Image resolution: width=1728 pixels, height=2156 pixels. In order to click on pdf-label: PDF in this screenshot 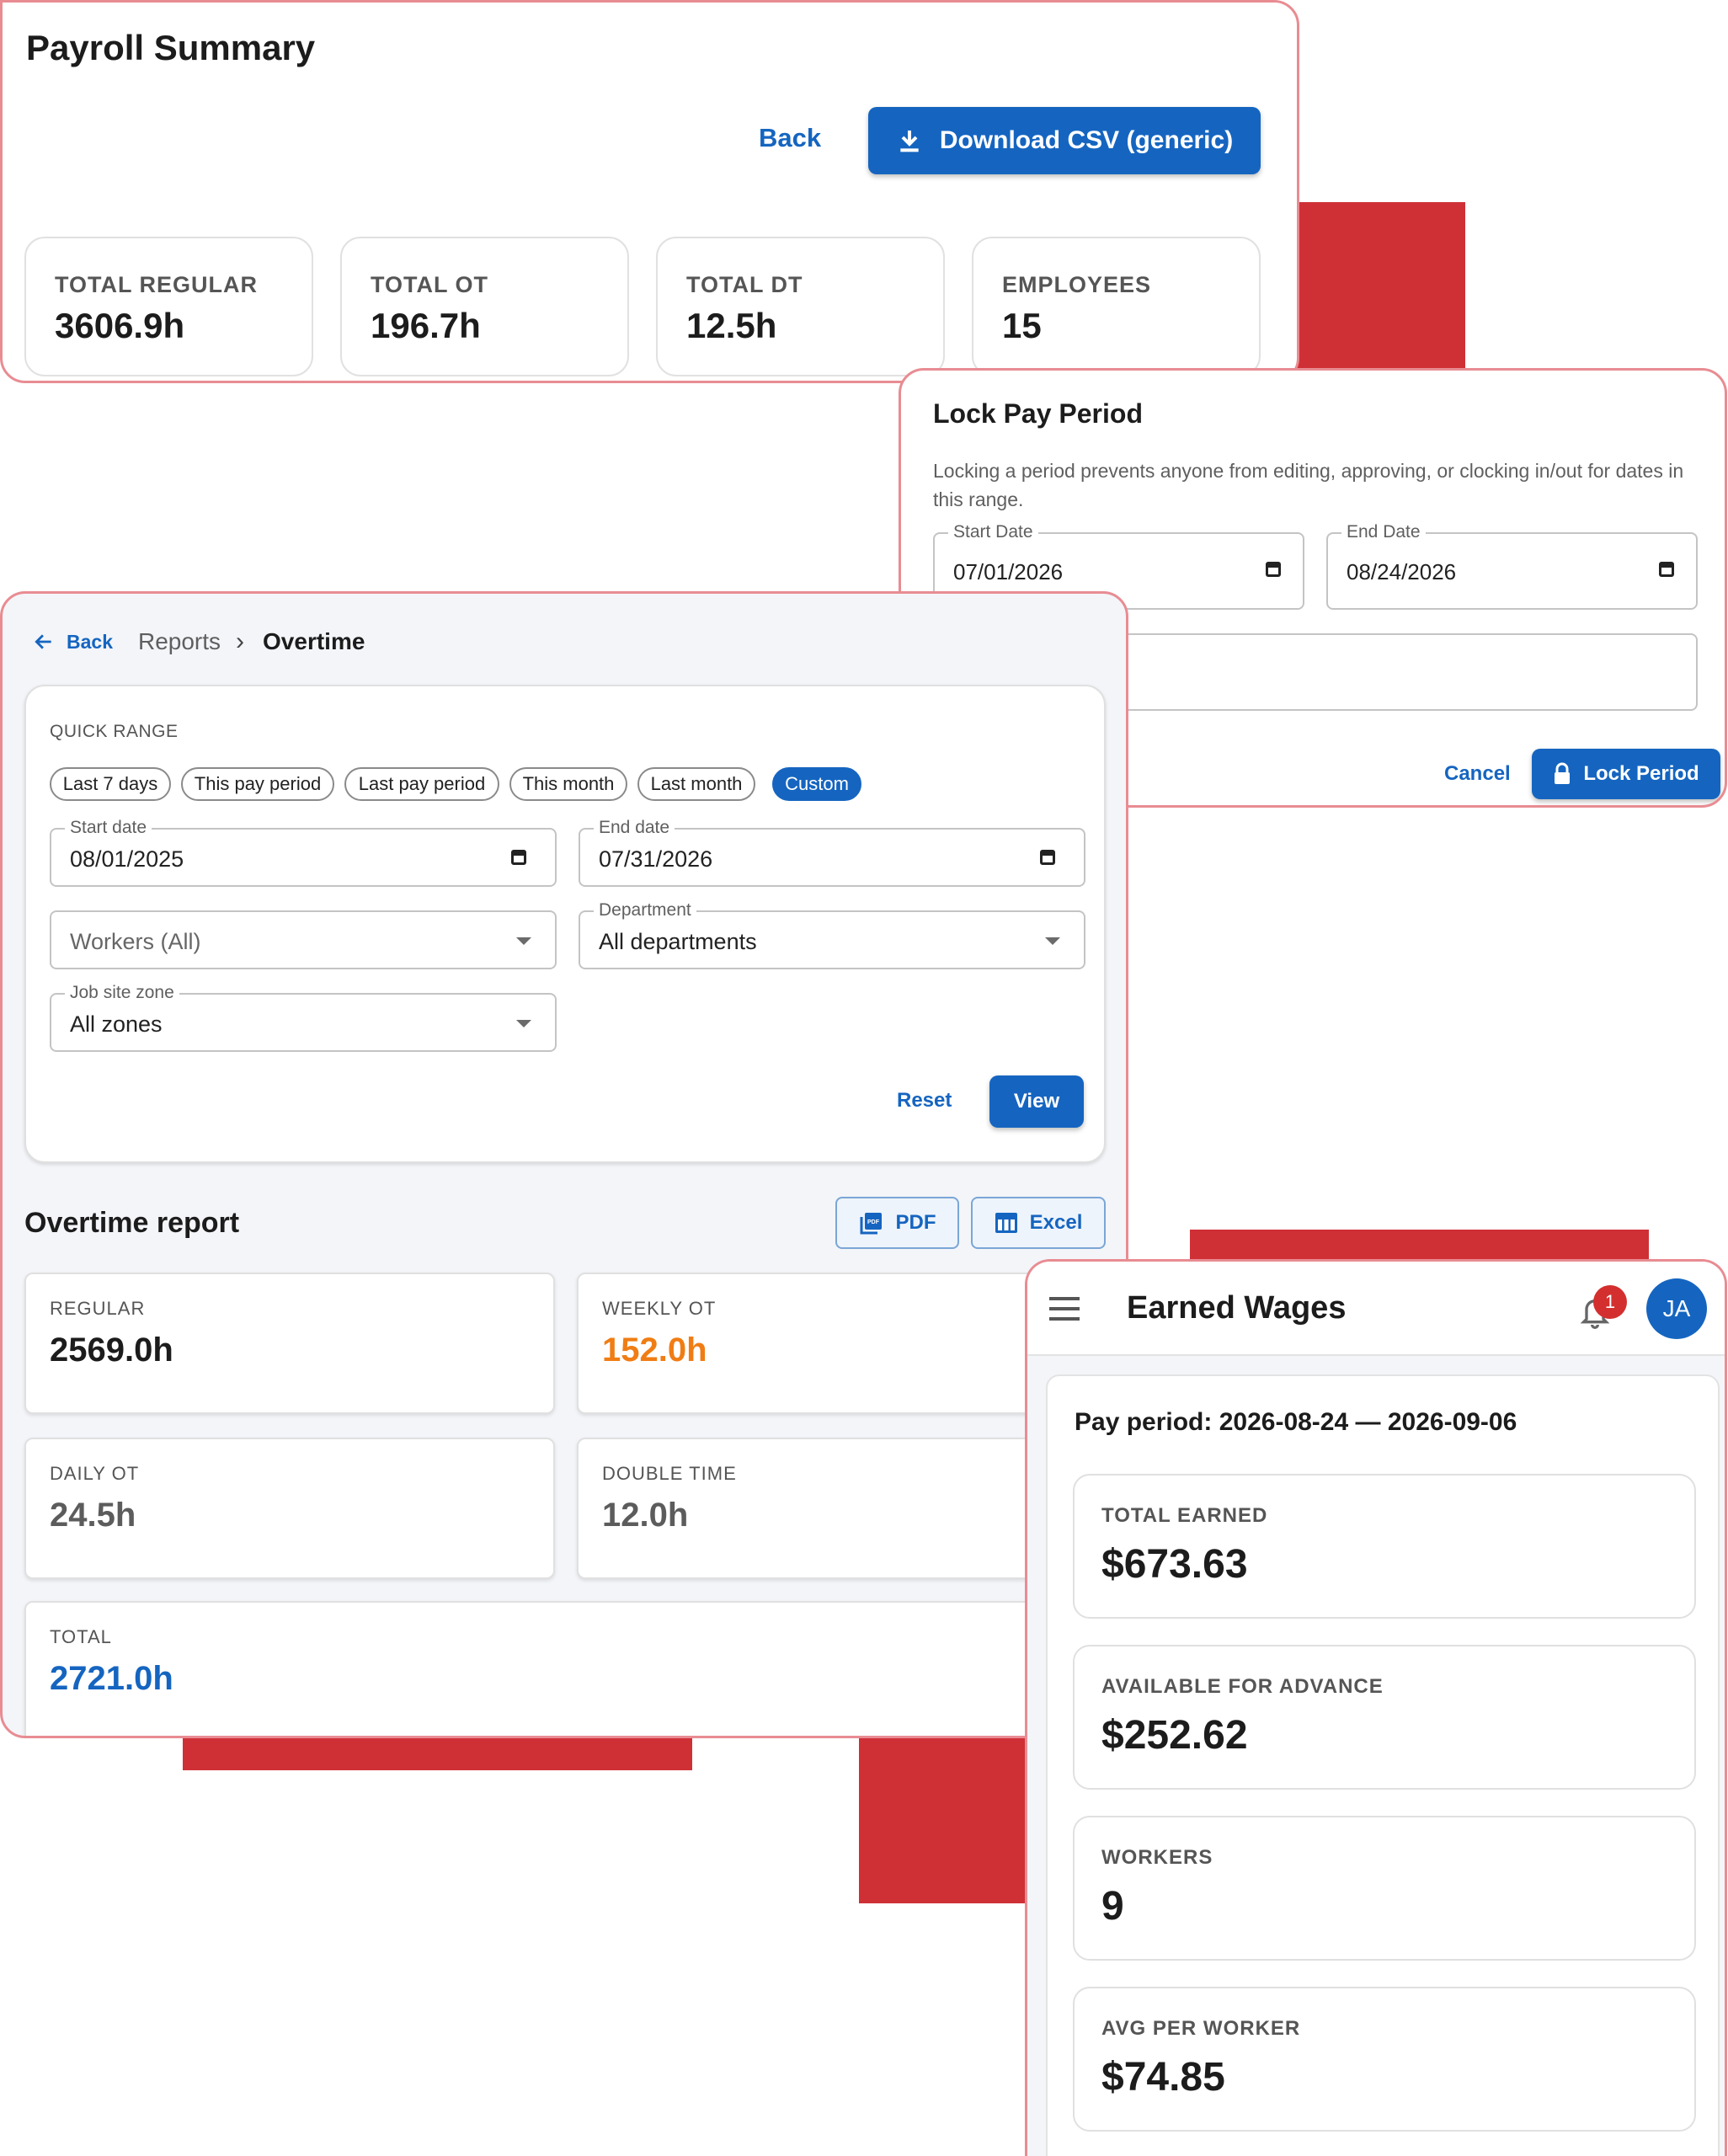, I will do `click(915, 1222)`.